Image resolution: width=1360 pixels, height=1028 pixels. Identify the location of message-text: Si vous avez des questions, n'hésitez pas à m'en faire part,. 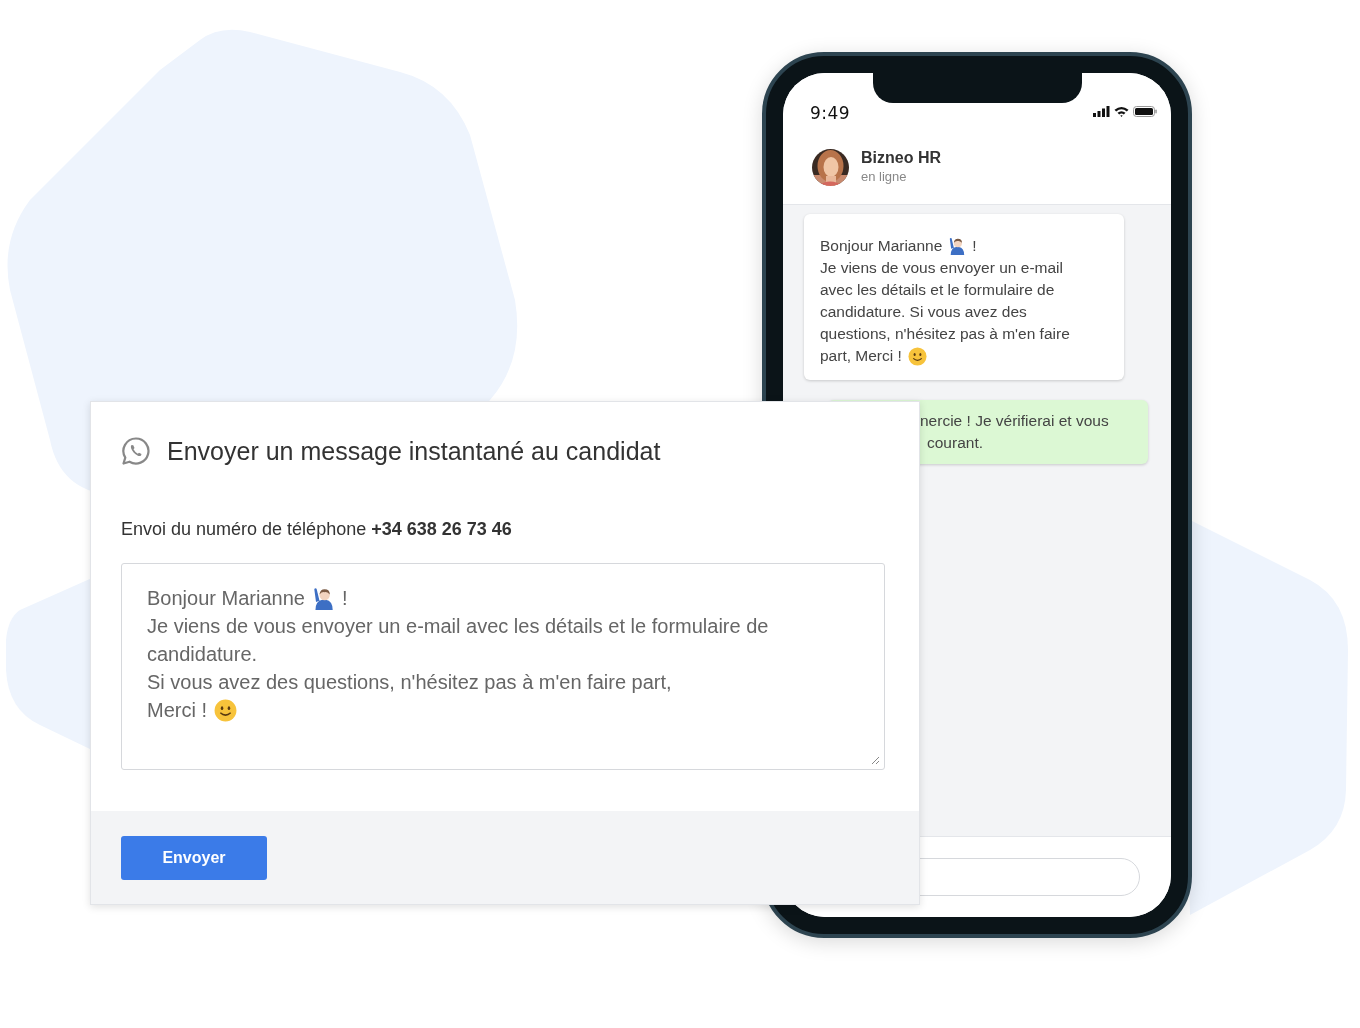
(409, 682).